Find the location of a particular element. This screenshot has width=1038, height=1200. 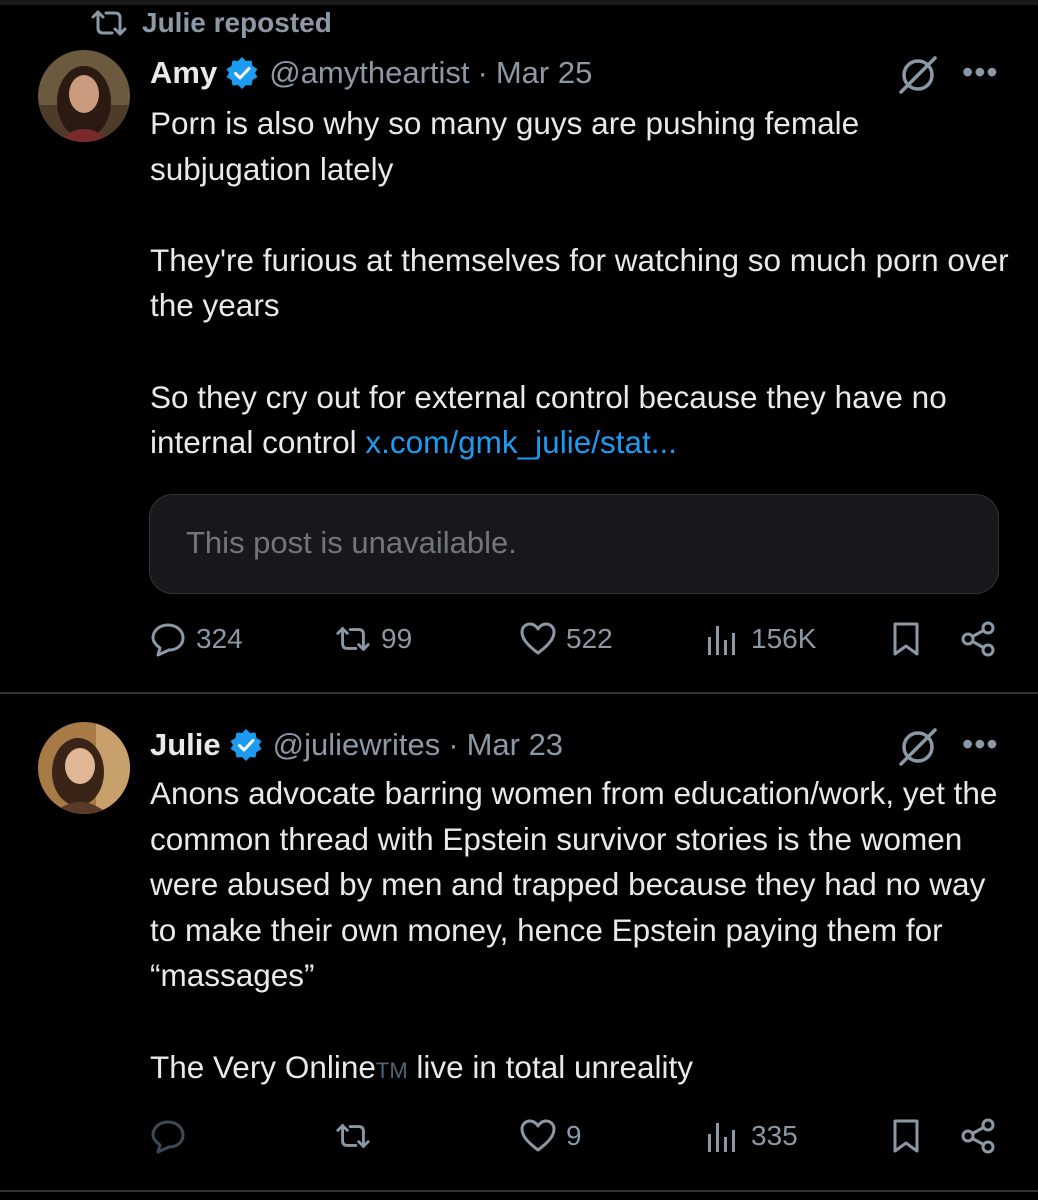

like-button: 9 is located at coordinates (551, 1136).